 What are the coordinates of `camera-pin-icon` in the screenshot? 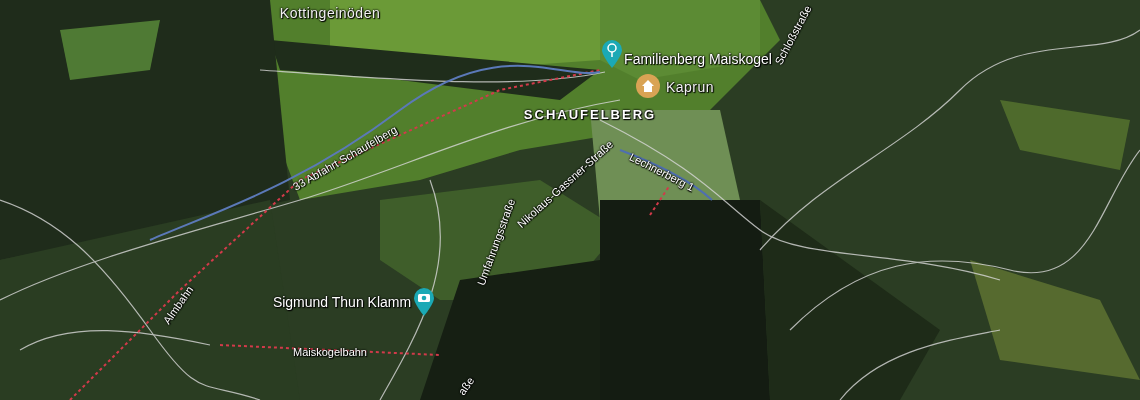 It's located at (424, 302).